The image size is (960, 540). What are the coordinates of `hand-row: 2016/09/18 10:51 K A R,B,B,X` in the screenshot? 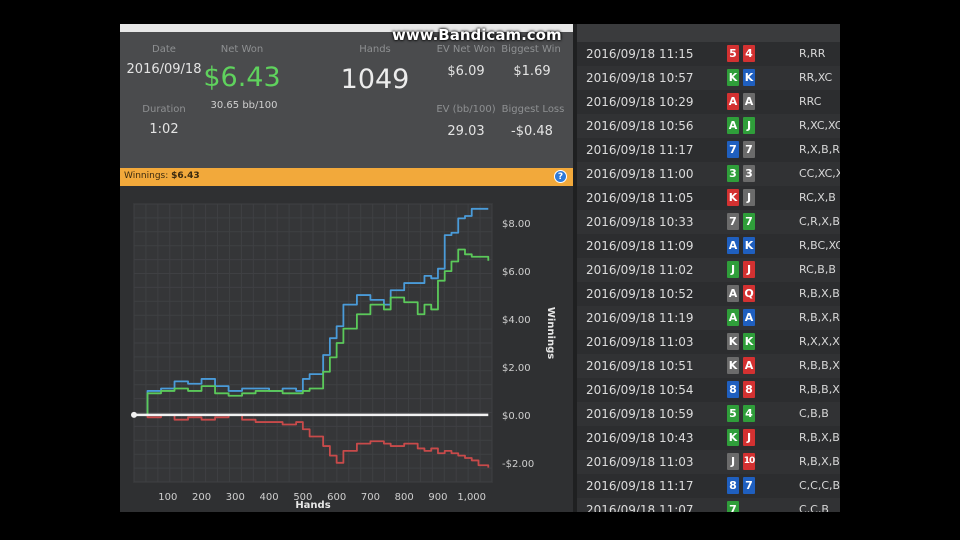 It's located at (708, 366).